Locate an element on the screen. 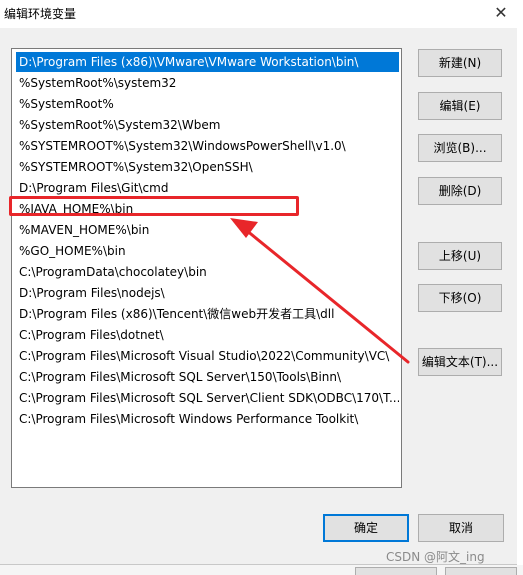 The height and width of the screenshot is (575, 523). list-item: %SYSTEMROOT%\System32\OpenSSH\ is located at coordinates (207, 167).